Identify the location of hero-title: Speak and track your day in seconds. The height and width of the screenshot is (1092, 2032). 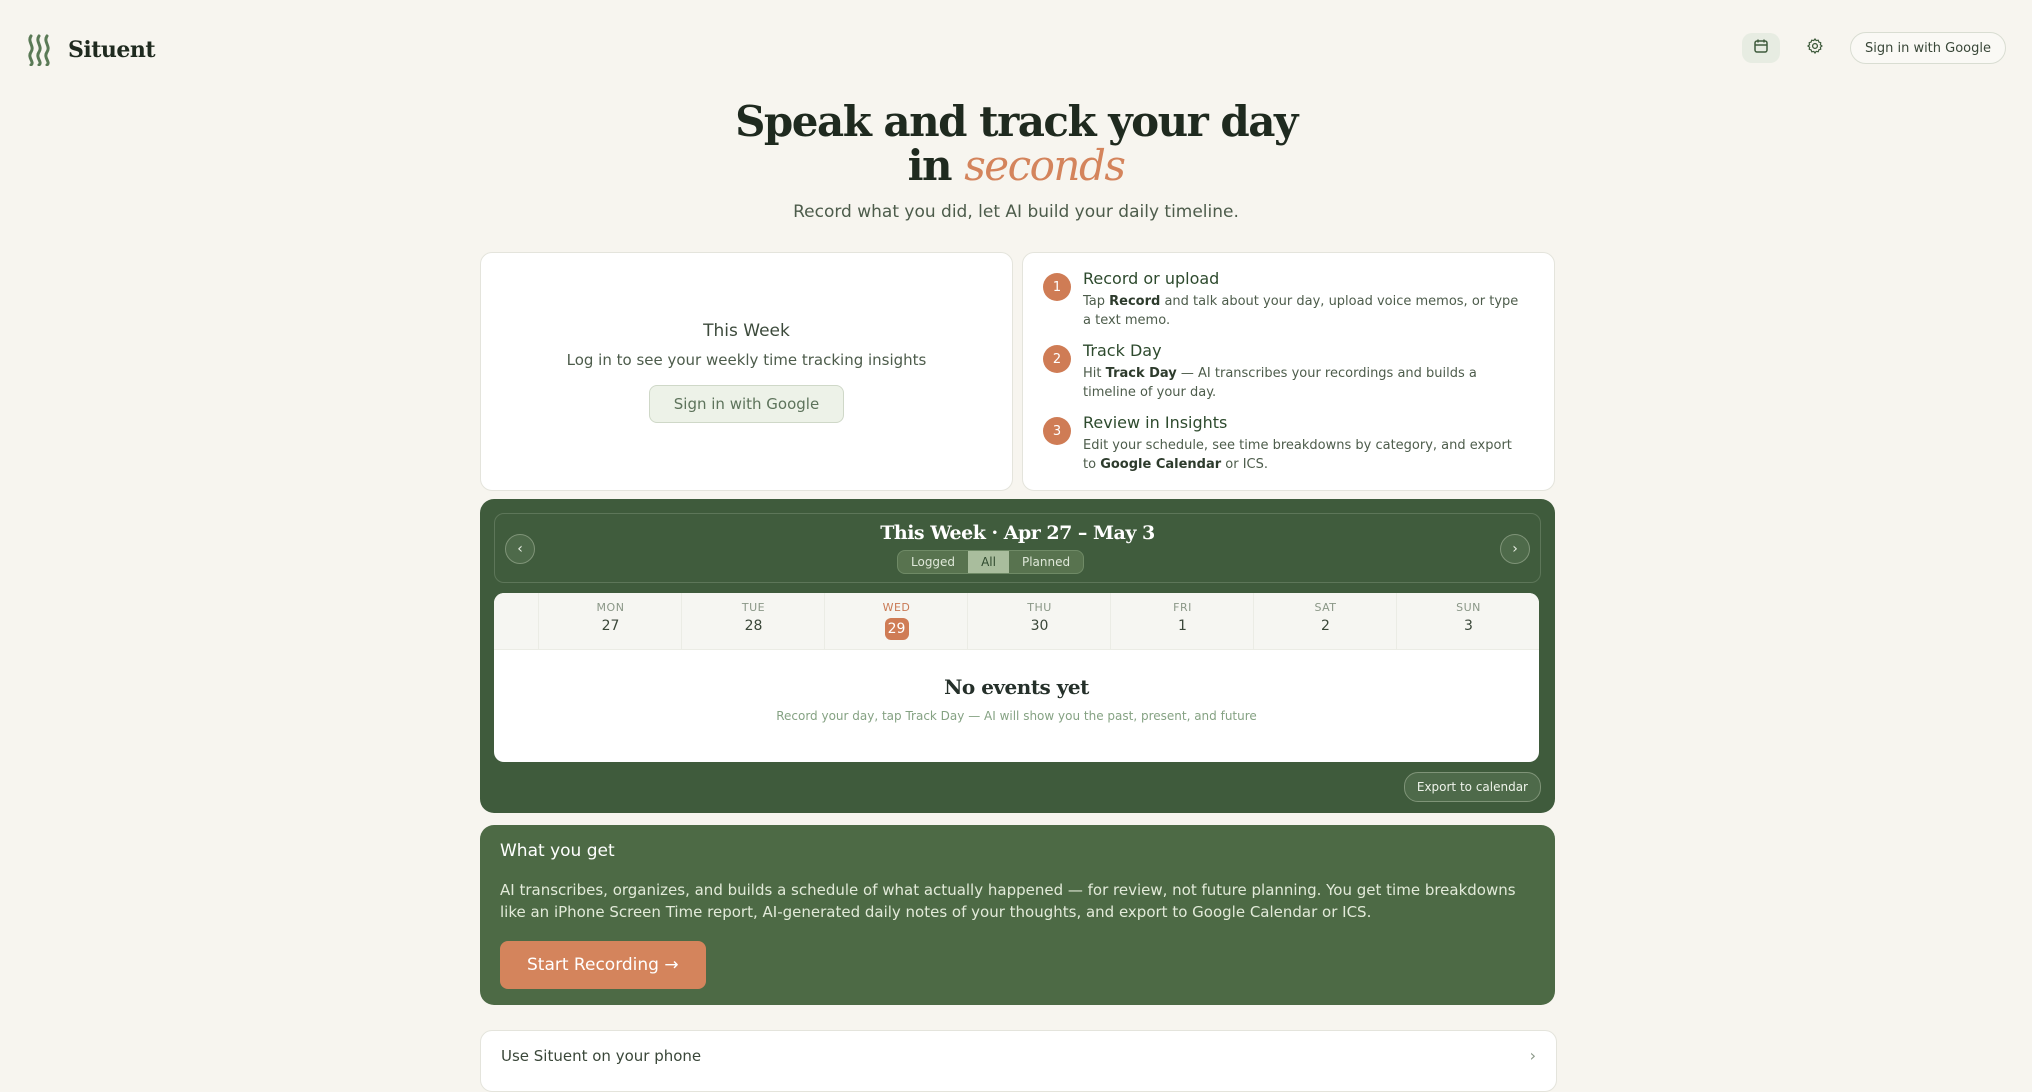
(1016, 144).